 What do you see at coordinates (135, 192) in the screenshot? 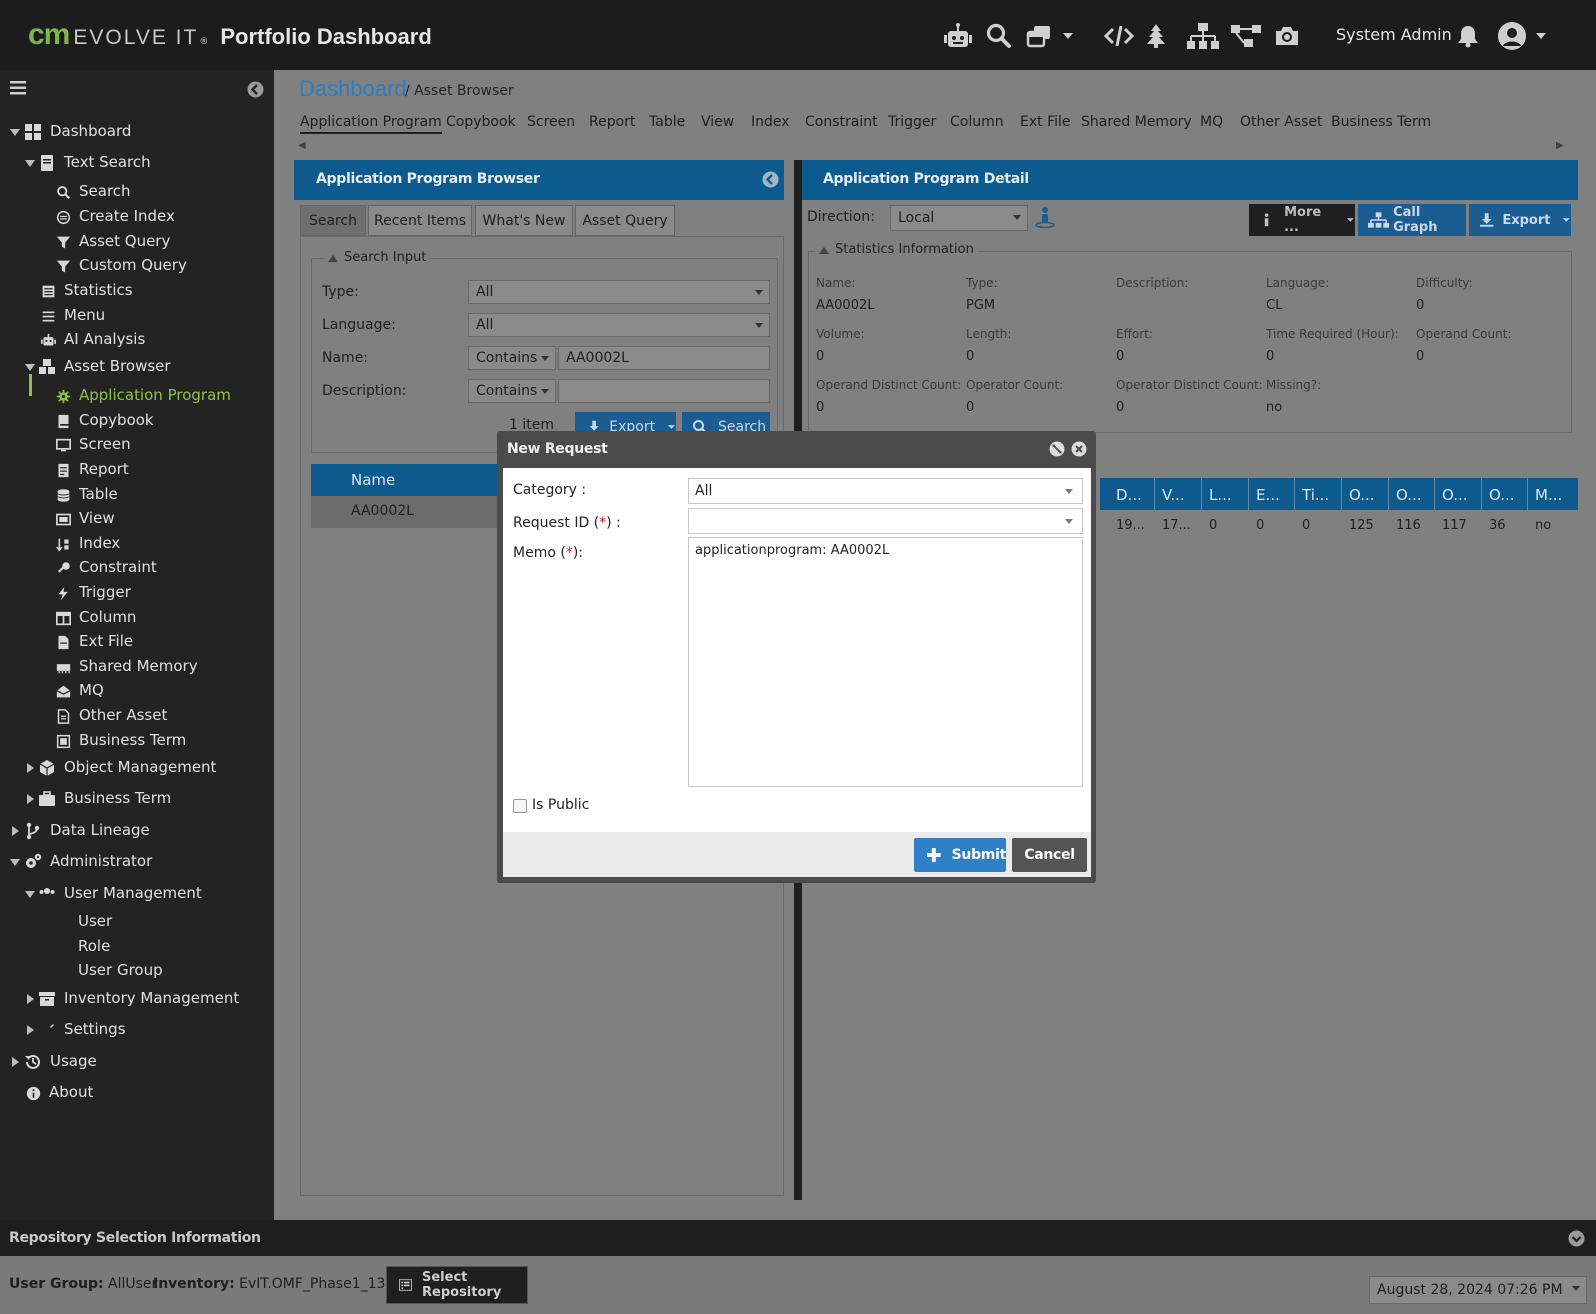
I see `sidebar-item-search: Search` at bounding box center [135, 192].